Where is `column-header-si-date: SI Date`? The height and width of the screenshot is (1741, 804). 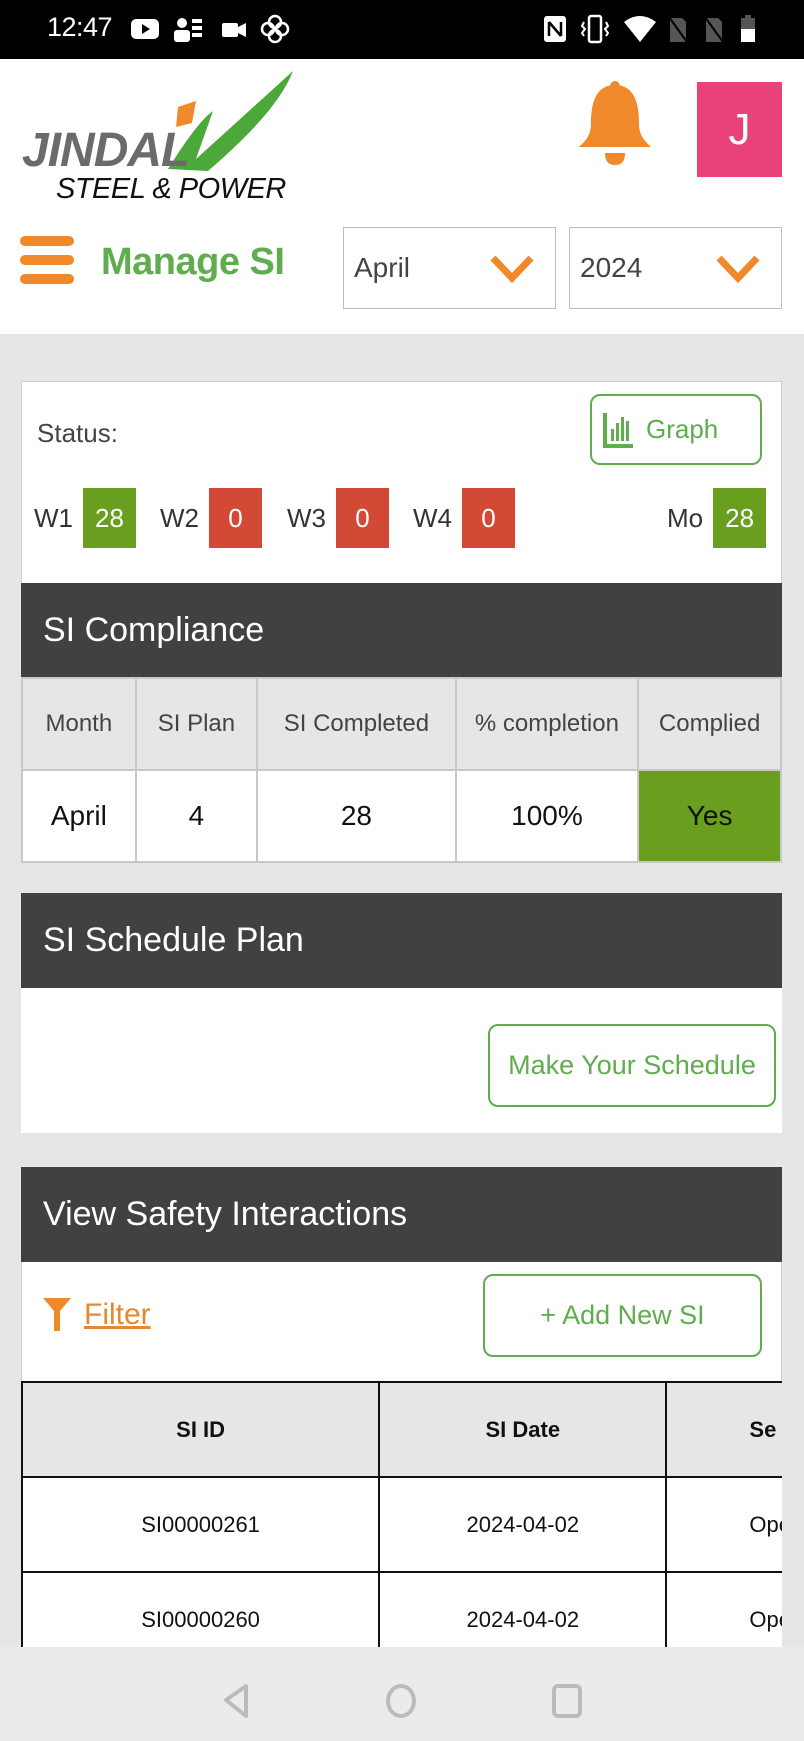
column-header-si-date: SI Date is located at coordinates (523, 1429).